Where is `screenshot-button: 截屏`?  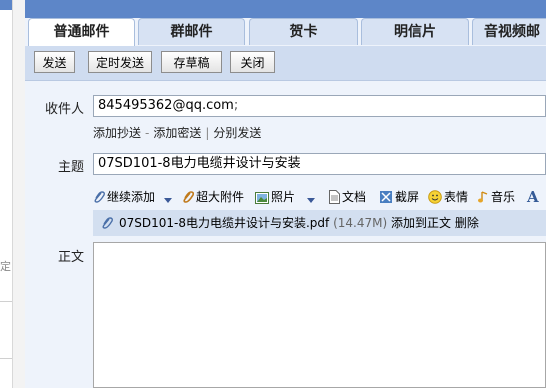
screenshot-button: 截屏 is located at coordinates (399, 197).